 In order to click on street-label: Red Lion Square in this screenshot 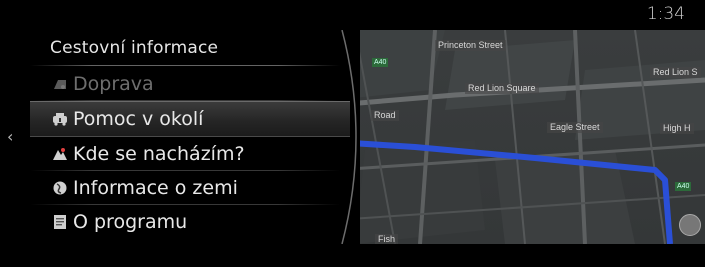, I will do `click(502, 88)`.